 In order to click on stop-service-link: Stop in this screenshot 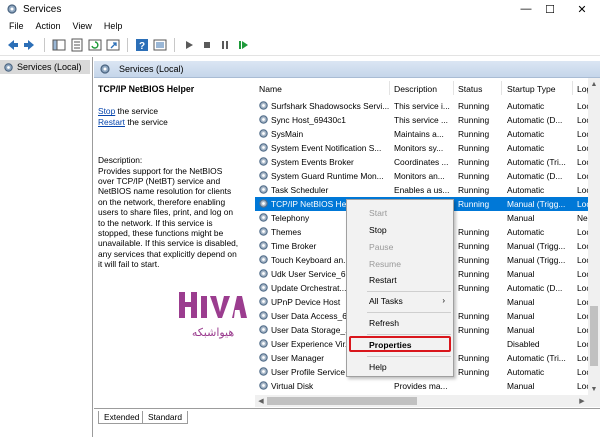, I will do `click(106, 111)`.